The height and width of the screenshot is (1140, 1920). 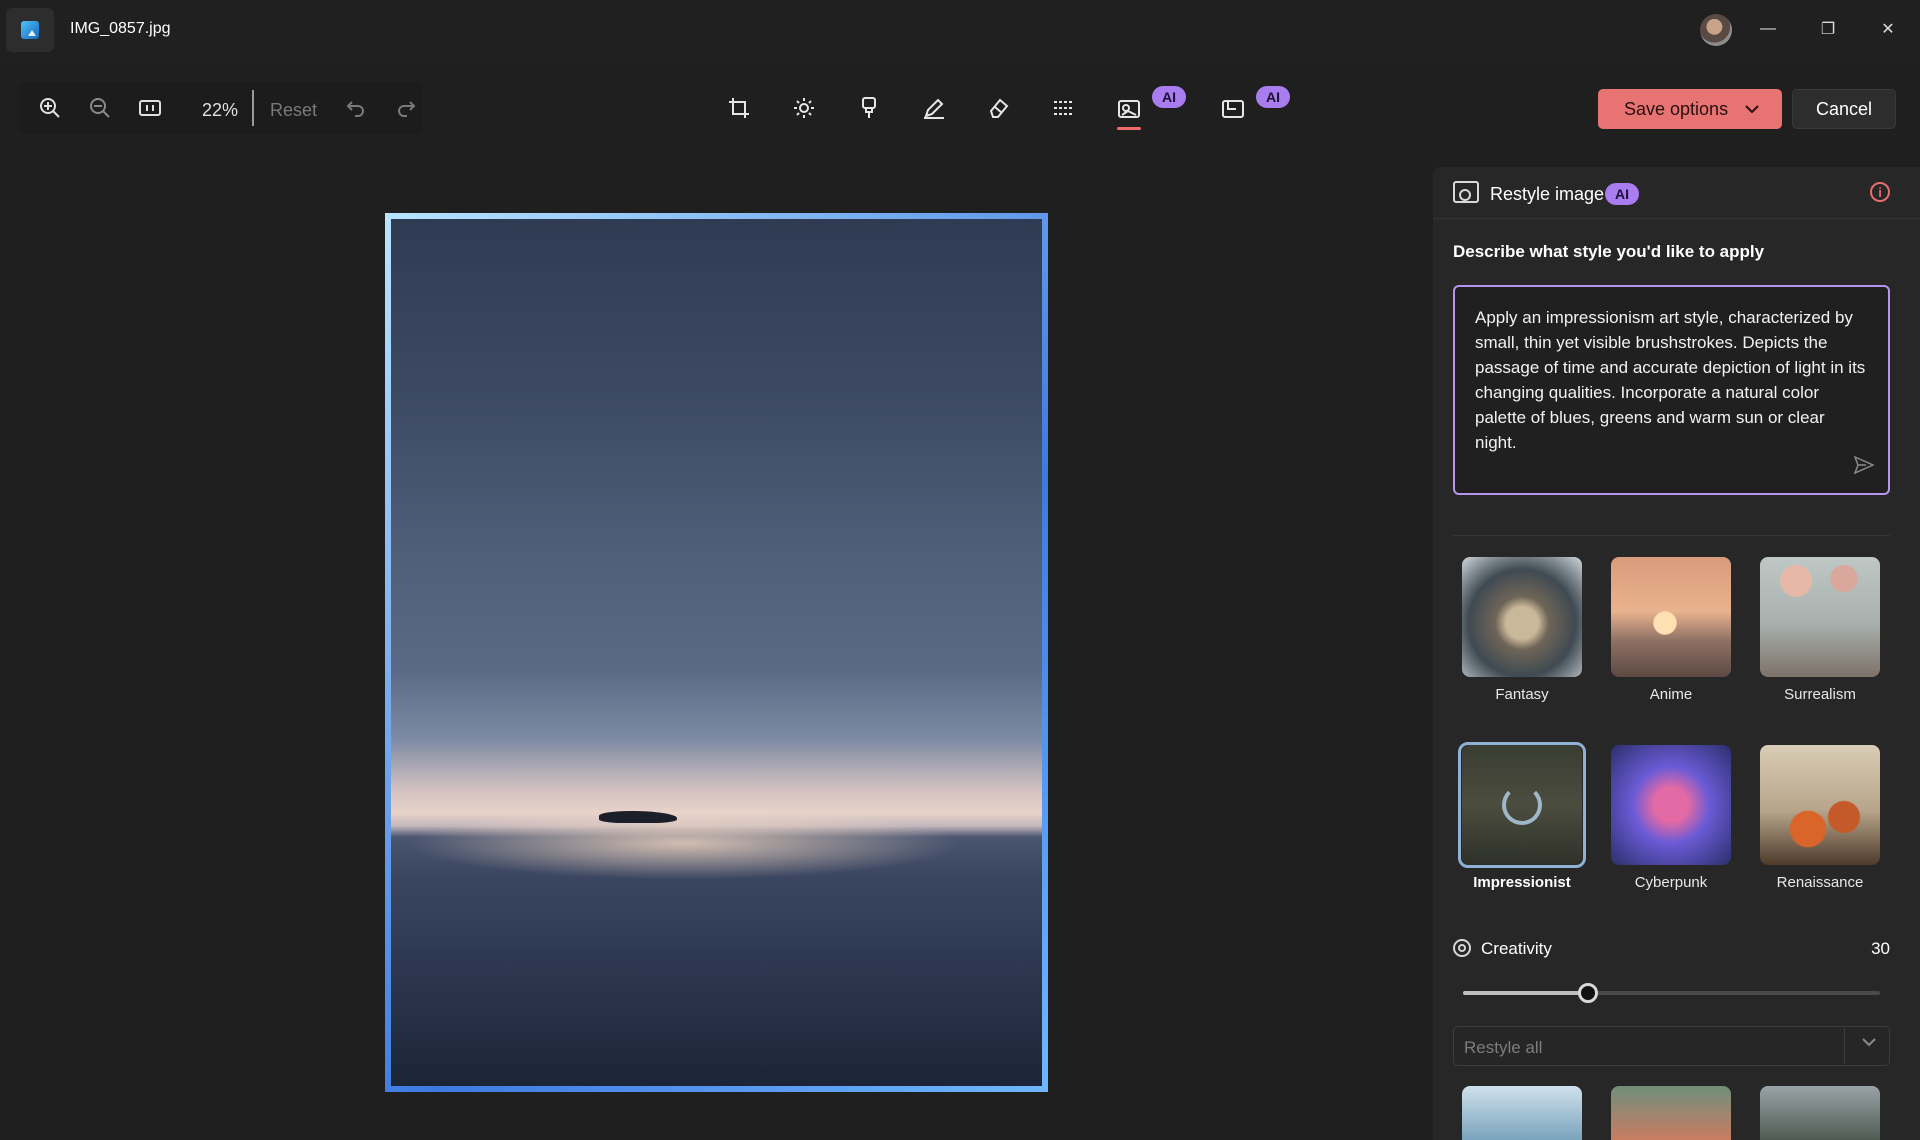 I want to click on window-title: IMG_0857.jpg, so click(x=120, y=28).